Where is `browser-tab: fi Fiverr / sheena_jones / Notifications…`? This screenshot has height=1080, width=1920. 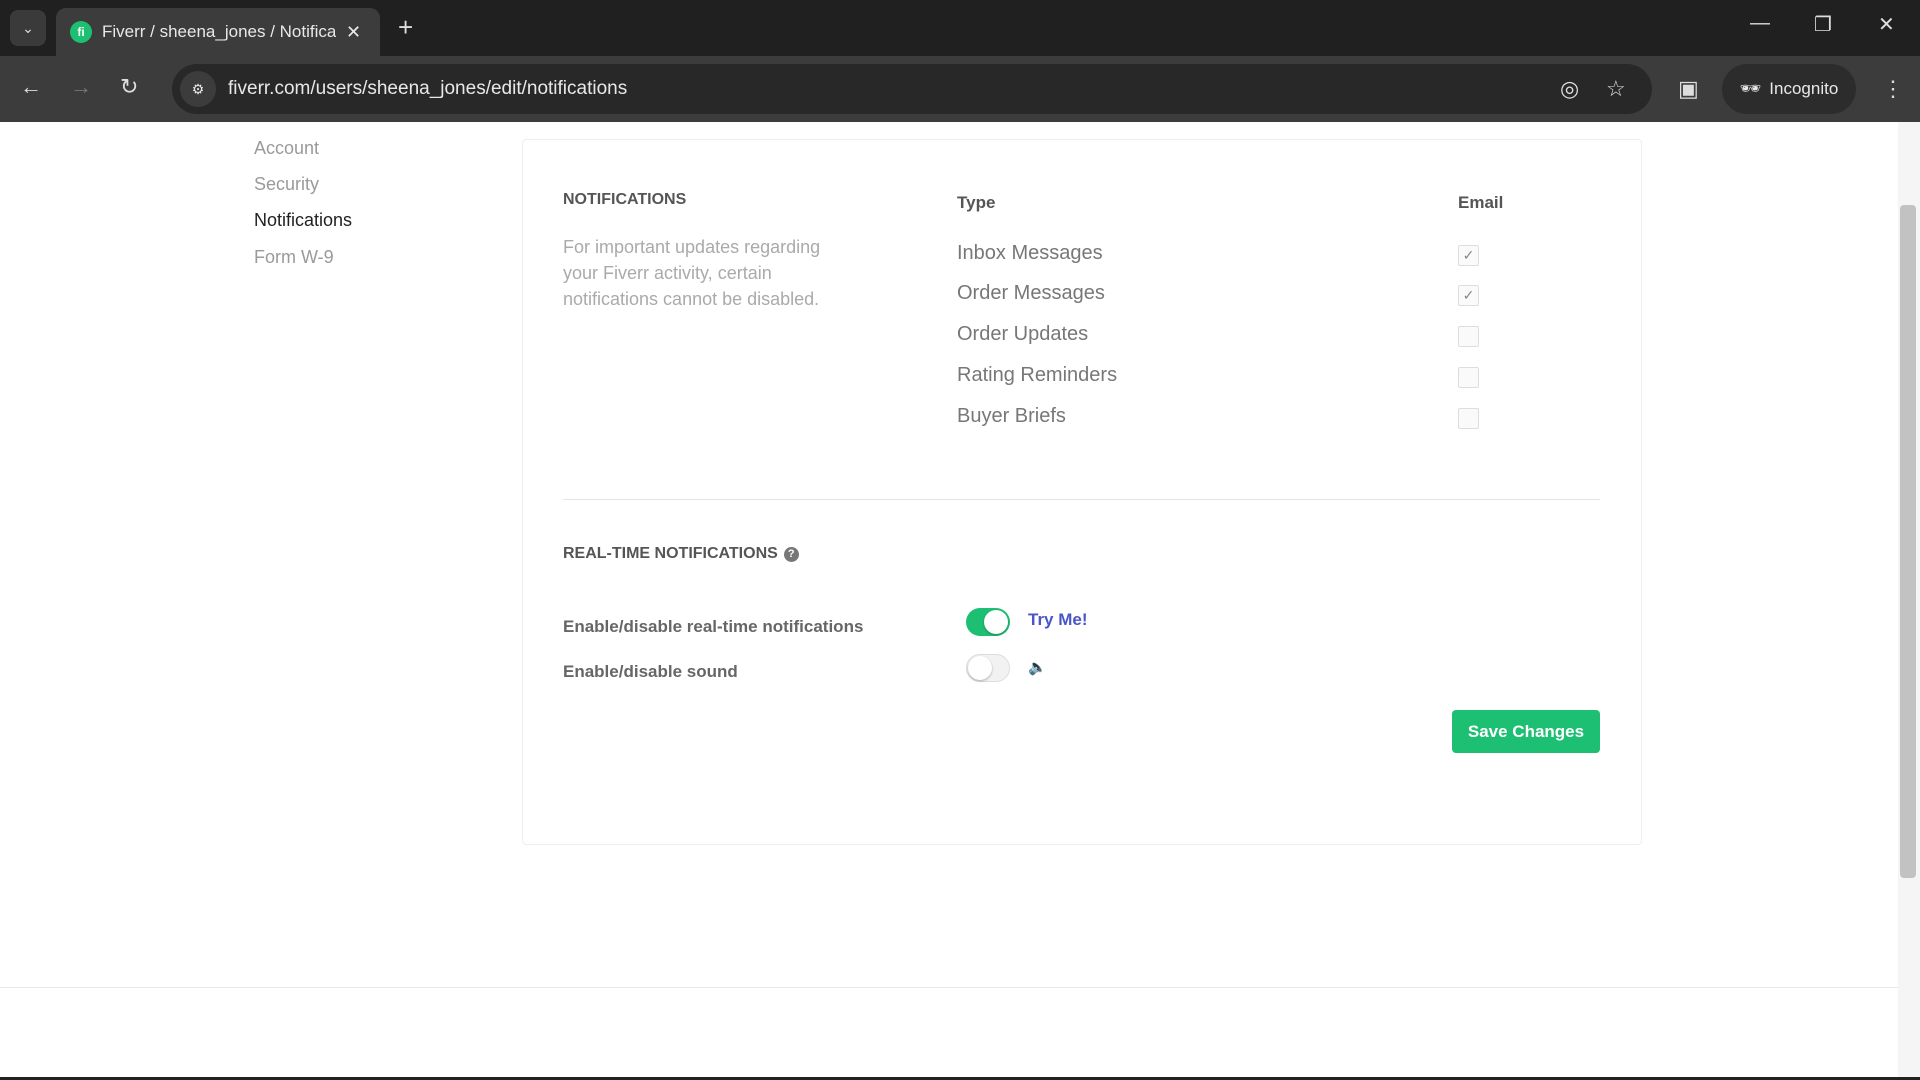
browser-tab: fi Fiverr / sheena_jones / Notifications… is located at coordinates (218, 32).